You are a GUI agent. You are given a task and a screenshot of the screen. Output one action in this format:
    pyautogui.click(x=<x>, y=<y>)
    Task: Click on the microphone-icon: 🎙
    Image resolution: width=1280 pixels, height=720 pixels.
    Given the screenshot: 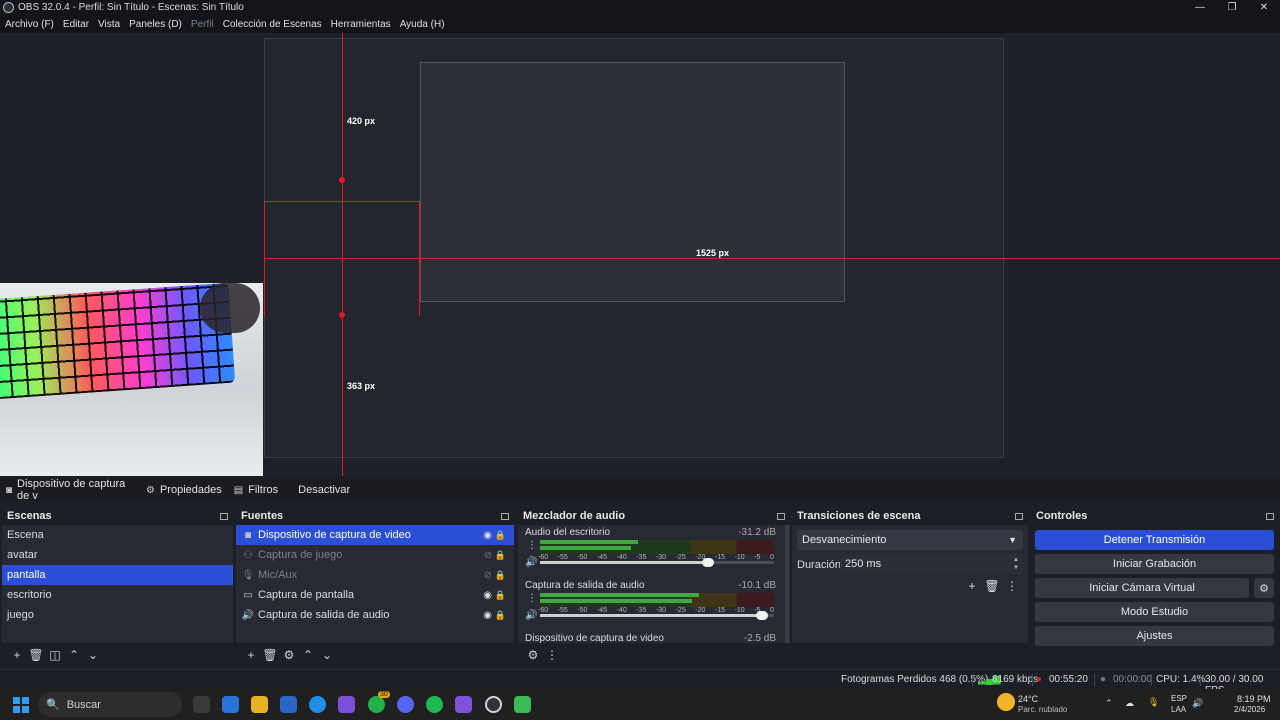 What is the action you would take?
    pyautogui.click(x=1153, y=702)
    